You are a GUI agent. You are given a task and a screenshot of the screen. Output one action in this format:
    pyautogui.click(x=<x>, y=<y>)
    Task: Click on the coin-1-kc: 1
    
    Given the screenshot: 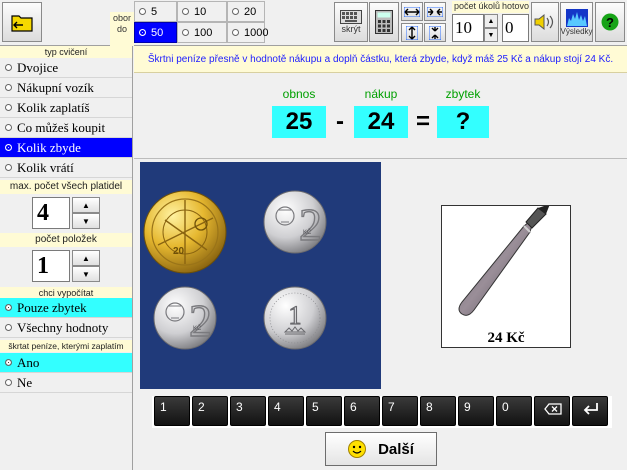 What is the action you would take?
    pyautogui.click(x=295, y=320)
    